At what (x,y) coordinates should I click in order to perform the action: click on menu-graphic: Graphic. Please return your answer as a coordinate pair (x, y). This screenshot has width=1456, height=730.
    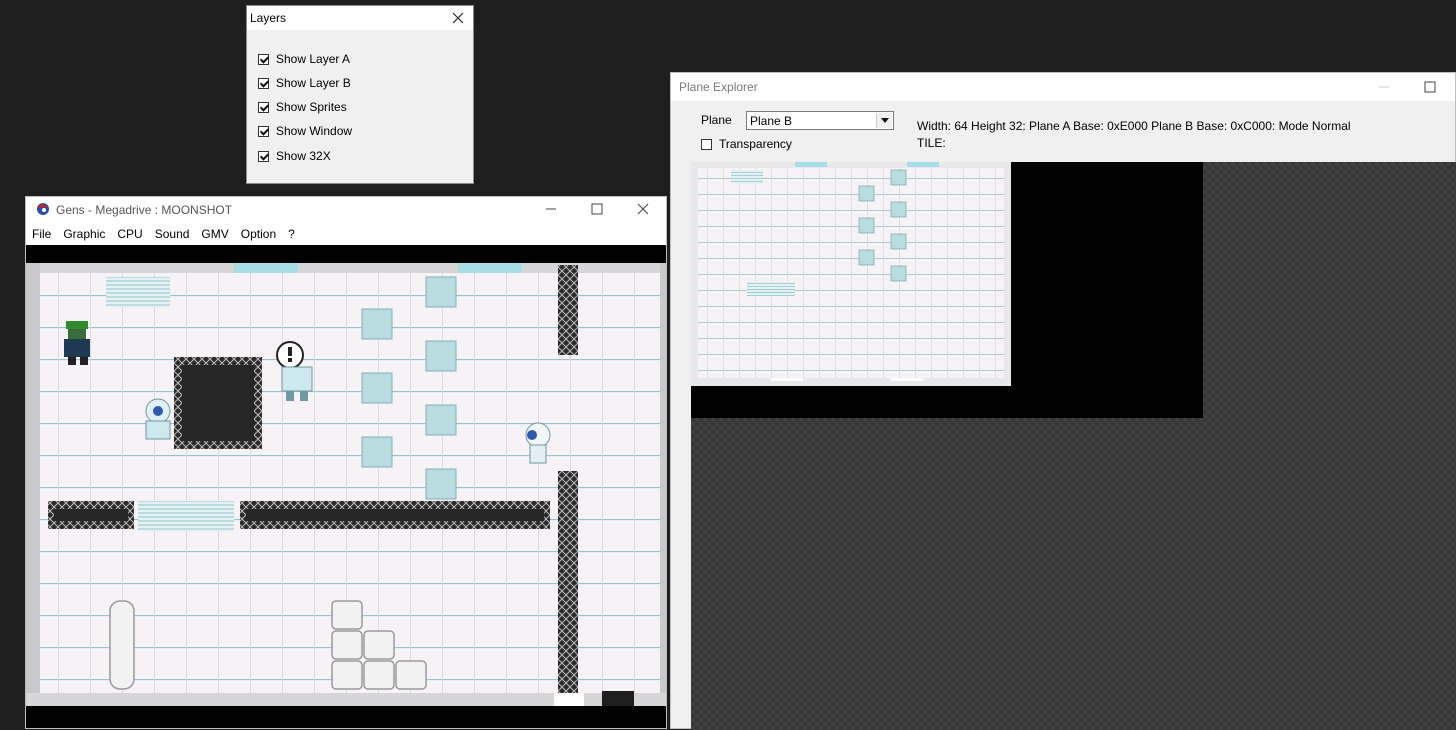
    Looking at the image, I should click on (84, 234).